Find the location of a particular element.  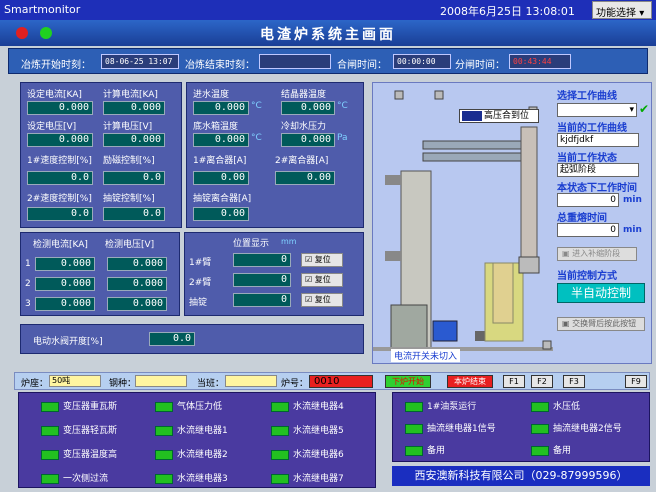

valve-panel: 电动水阀开度[%] 0.0 is located at coordinates (192, 339).